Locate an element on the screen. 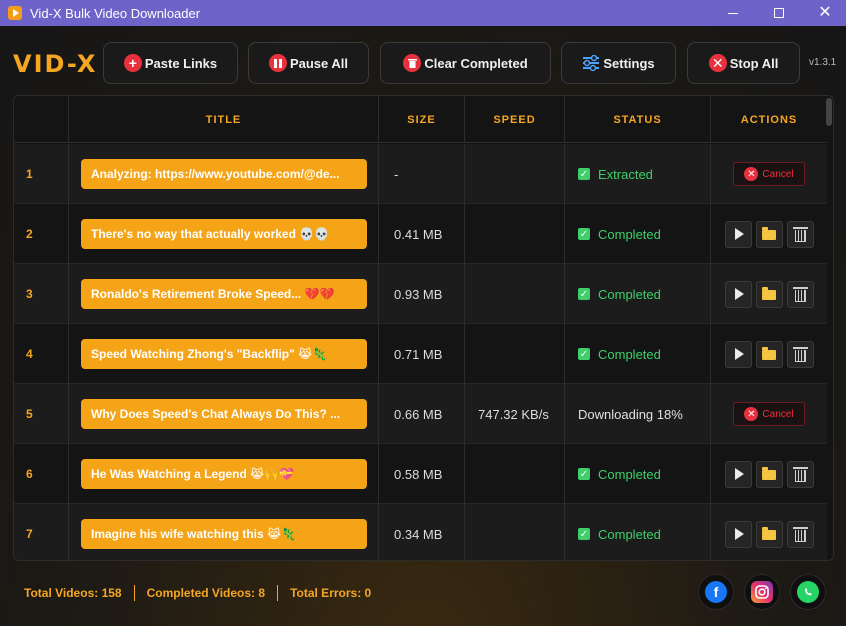  row-number: 3 is located at coordinates (41, 294).